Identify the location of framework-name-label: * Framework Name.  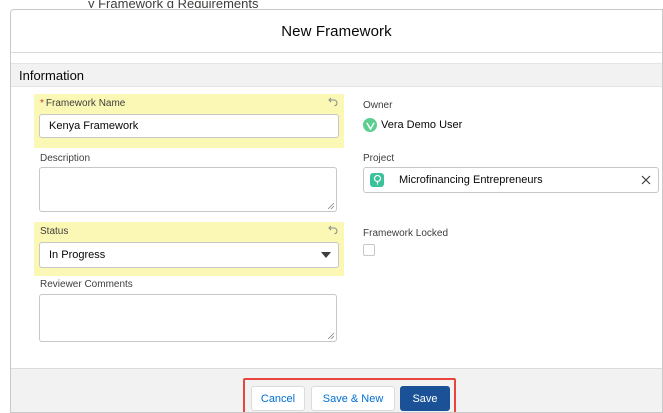
(82, 103).